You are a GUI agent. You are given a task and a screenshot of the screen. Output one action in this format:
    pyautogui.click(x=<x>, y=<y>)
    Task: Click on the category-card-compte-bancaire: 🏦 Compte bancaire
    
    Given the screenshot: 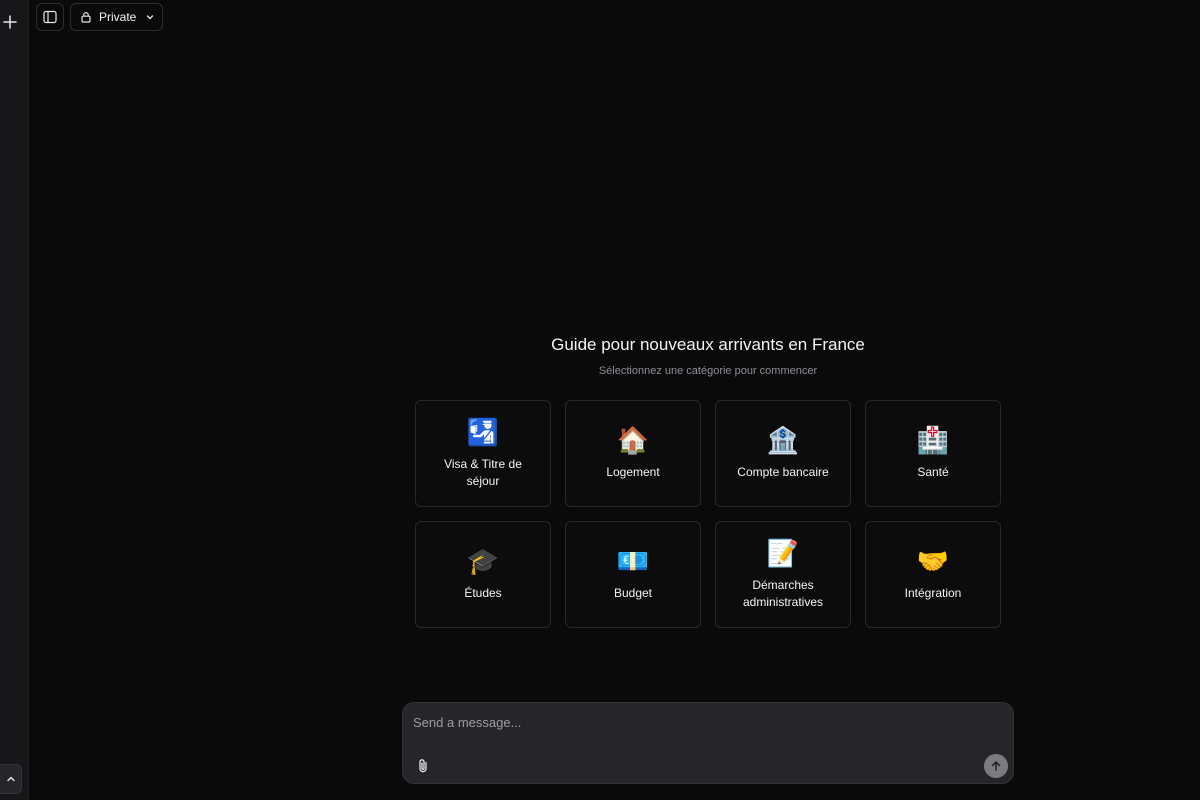 What is the action you would take?
    pyautogui.click(x=783, y=453)
    